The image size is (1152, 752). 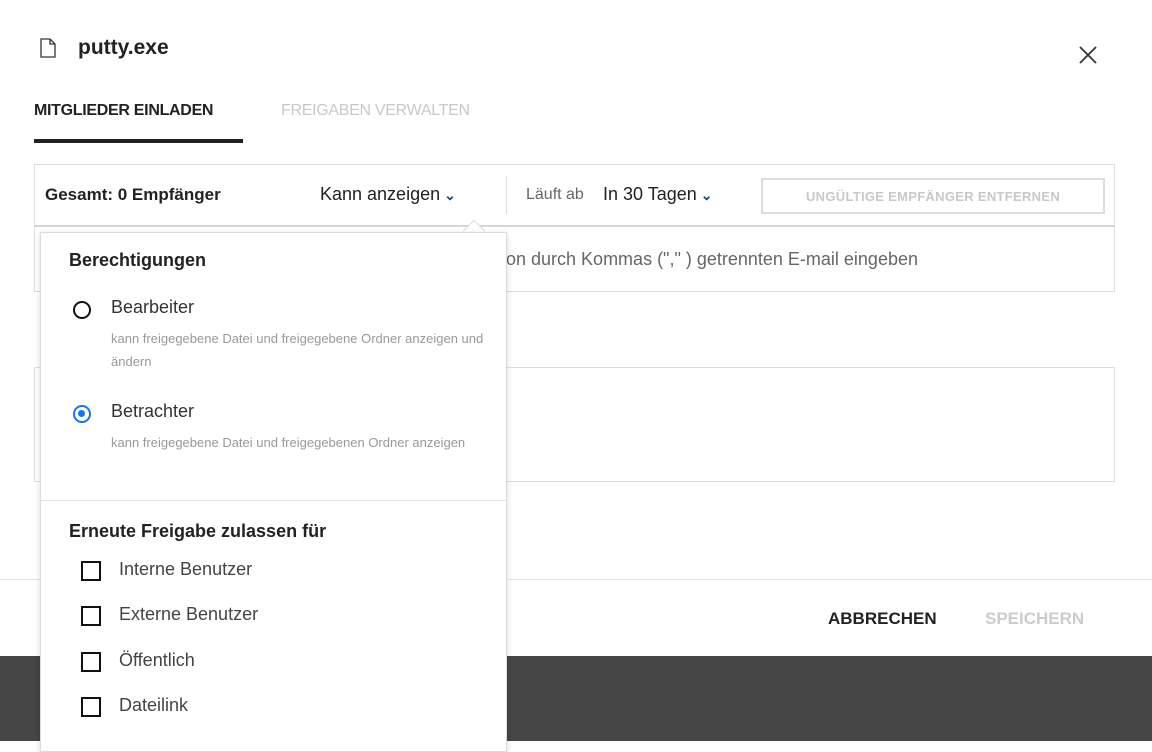 I want to click on permission-value: Kann anzeigen, so click(x=380, y=194).